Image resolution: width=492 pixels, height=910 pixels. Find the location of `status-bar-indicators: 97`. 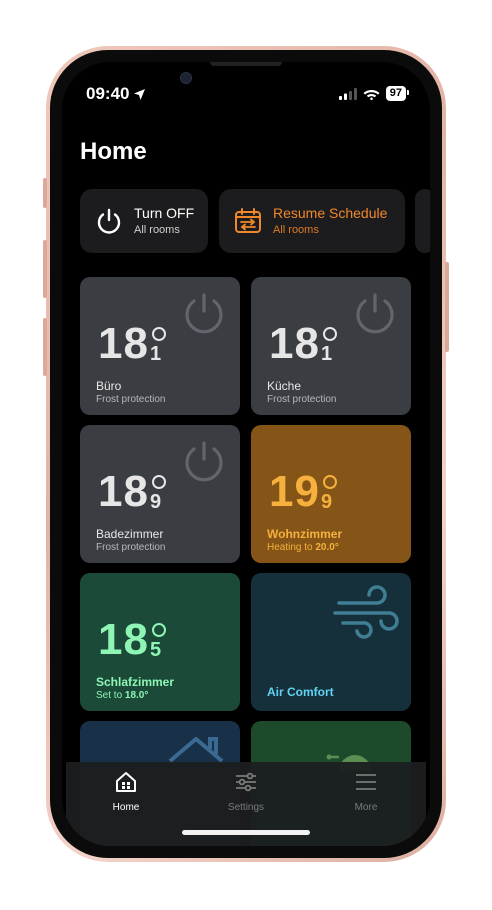

status-bar-indicators: 97 is located at coordinates (374, 93).